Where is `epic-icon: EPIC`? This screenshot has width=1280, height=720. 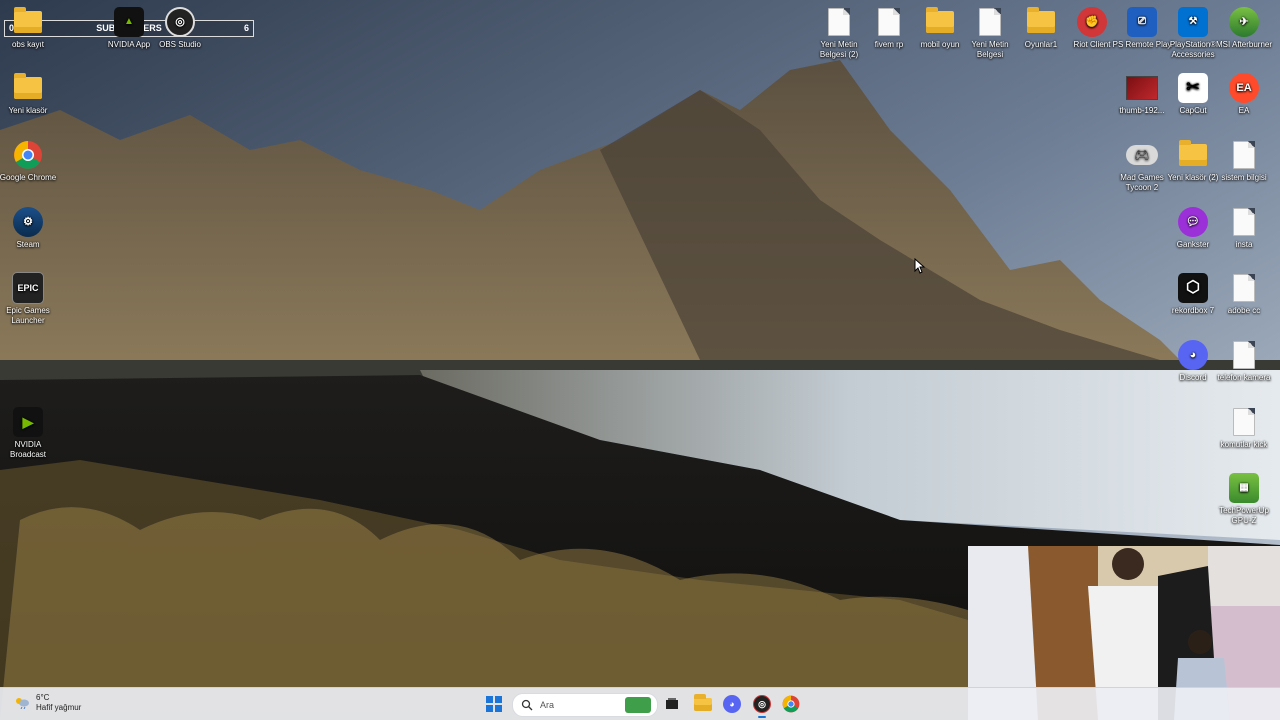 epic-icon: EPIC is located at coordinates (28, 288).